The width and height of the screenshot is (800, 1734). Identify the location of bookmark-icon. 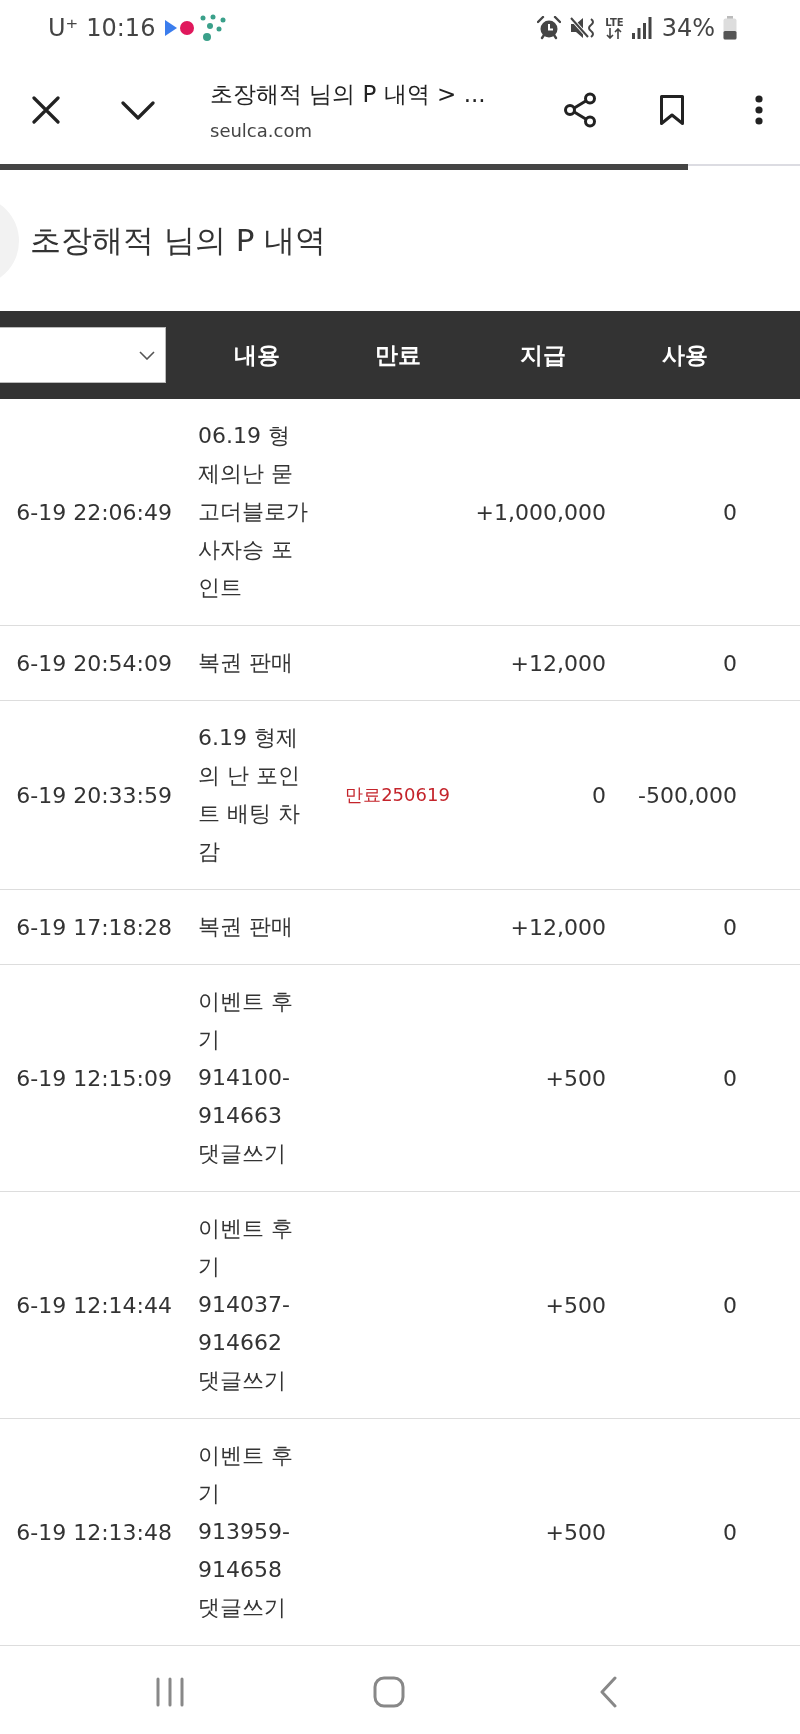
(672, 110).